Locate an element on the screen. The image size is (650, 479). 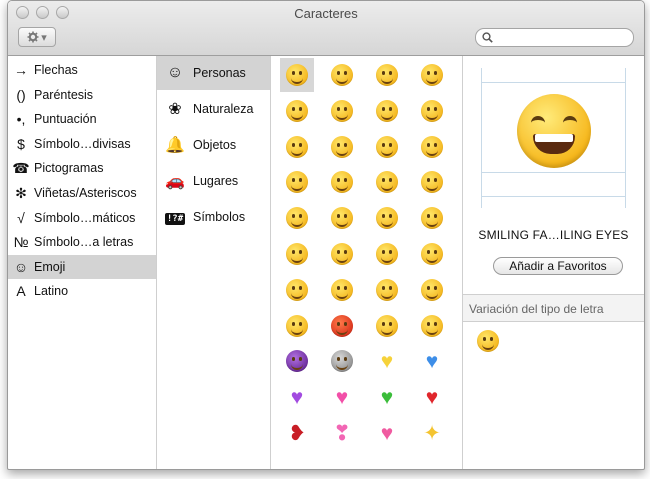
subcategory-label: Objetos is located at coordinates (215, 145).